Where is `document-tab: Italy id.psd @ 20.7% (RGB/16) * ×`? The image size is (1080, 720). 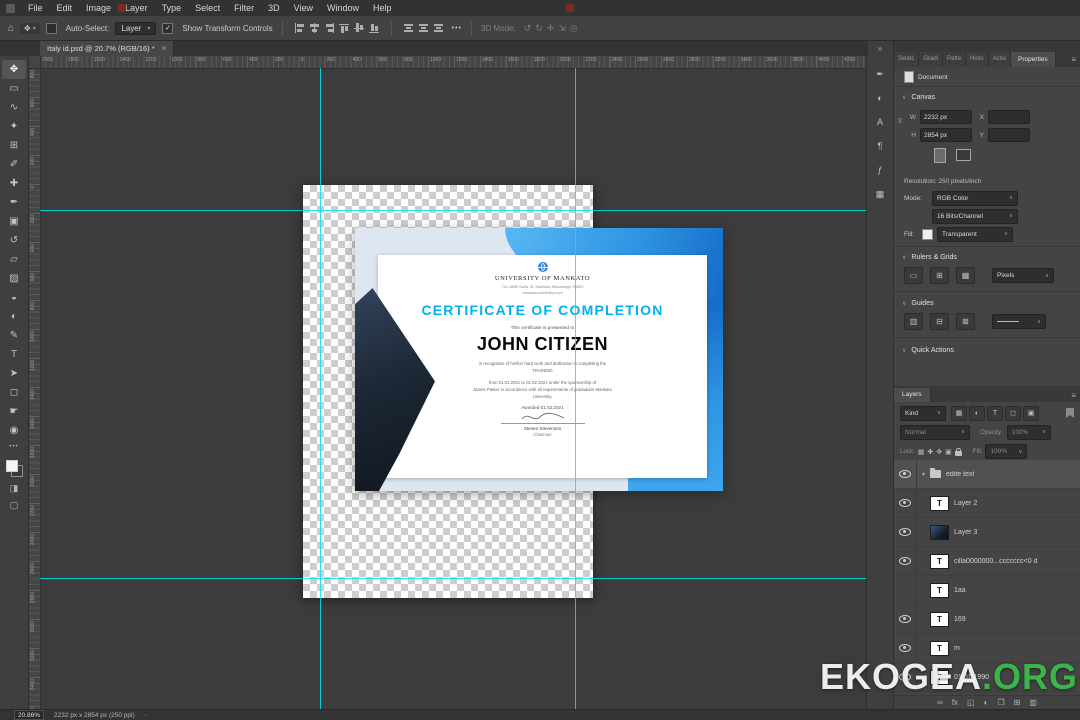 document-tab: Italy id.psd @ 20.7% (RGB/16) * × is located at coordinates (107, 48).